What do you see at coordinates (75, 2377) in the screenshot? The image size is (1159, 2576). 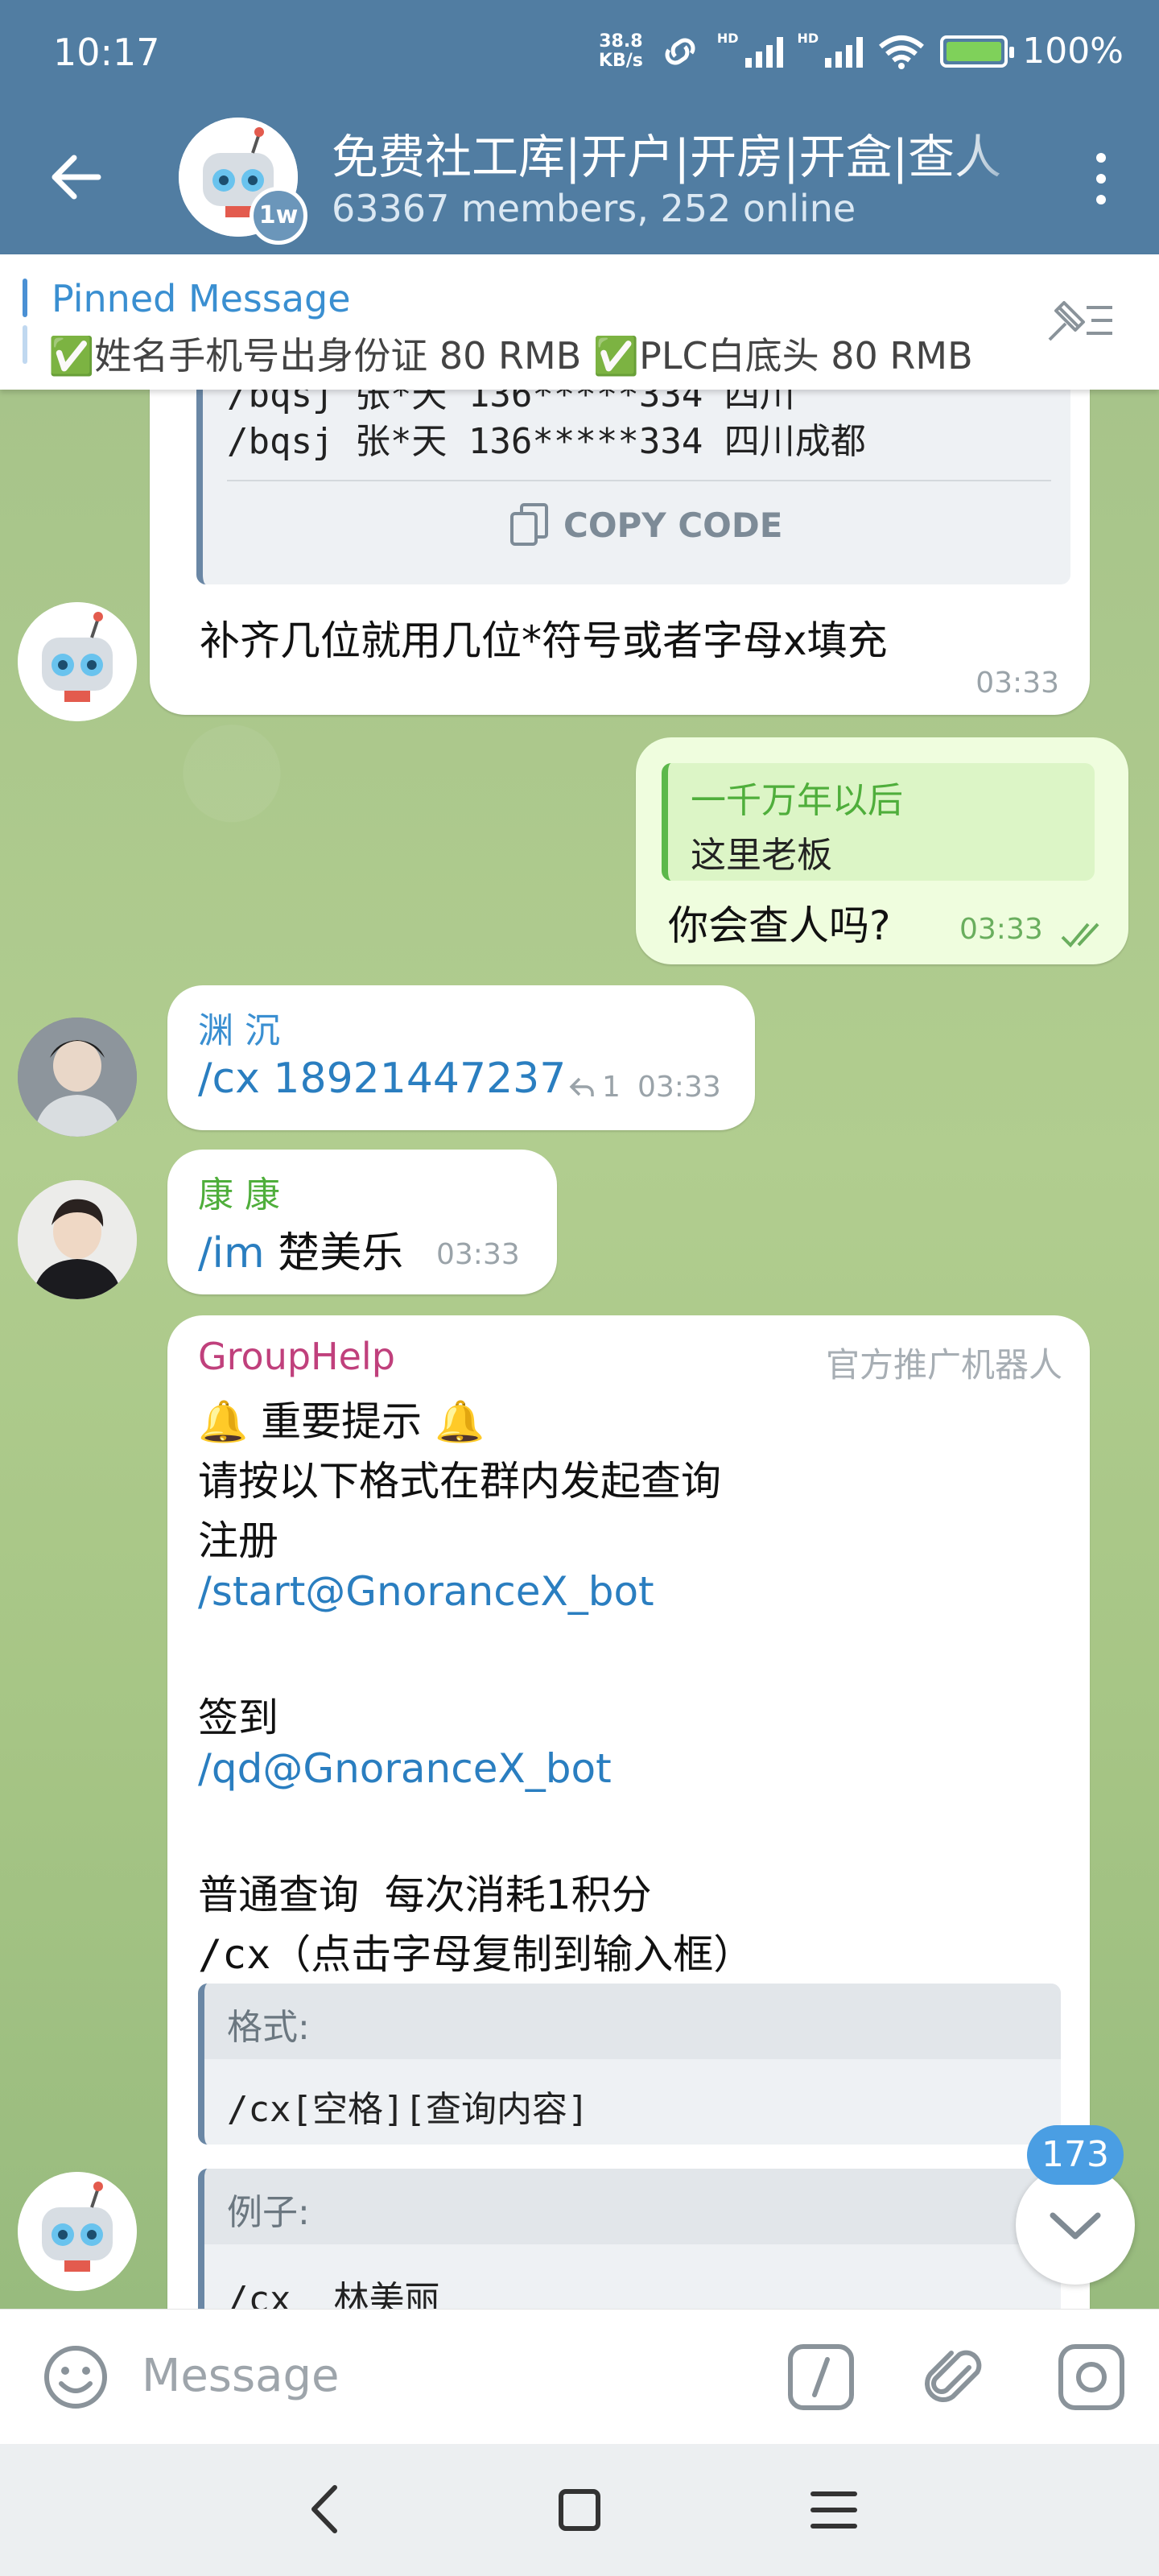 I see `emoji-icon` at bounding box center [75, 2377].